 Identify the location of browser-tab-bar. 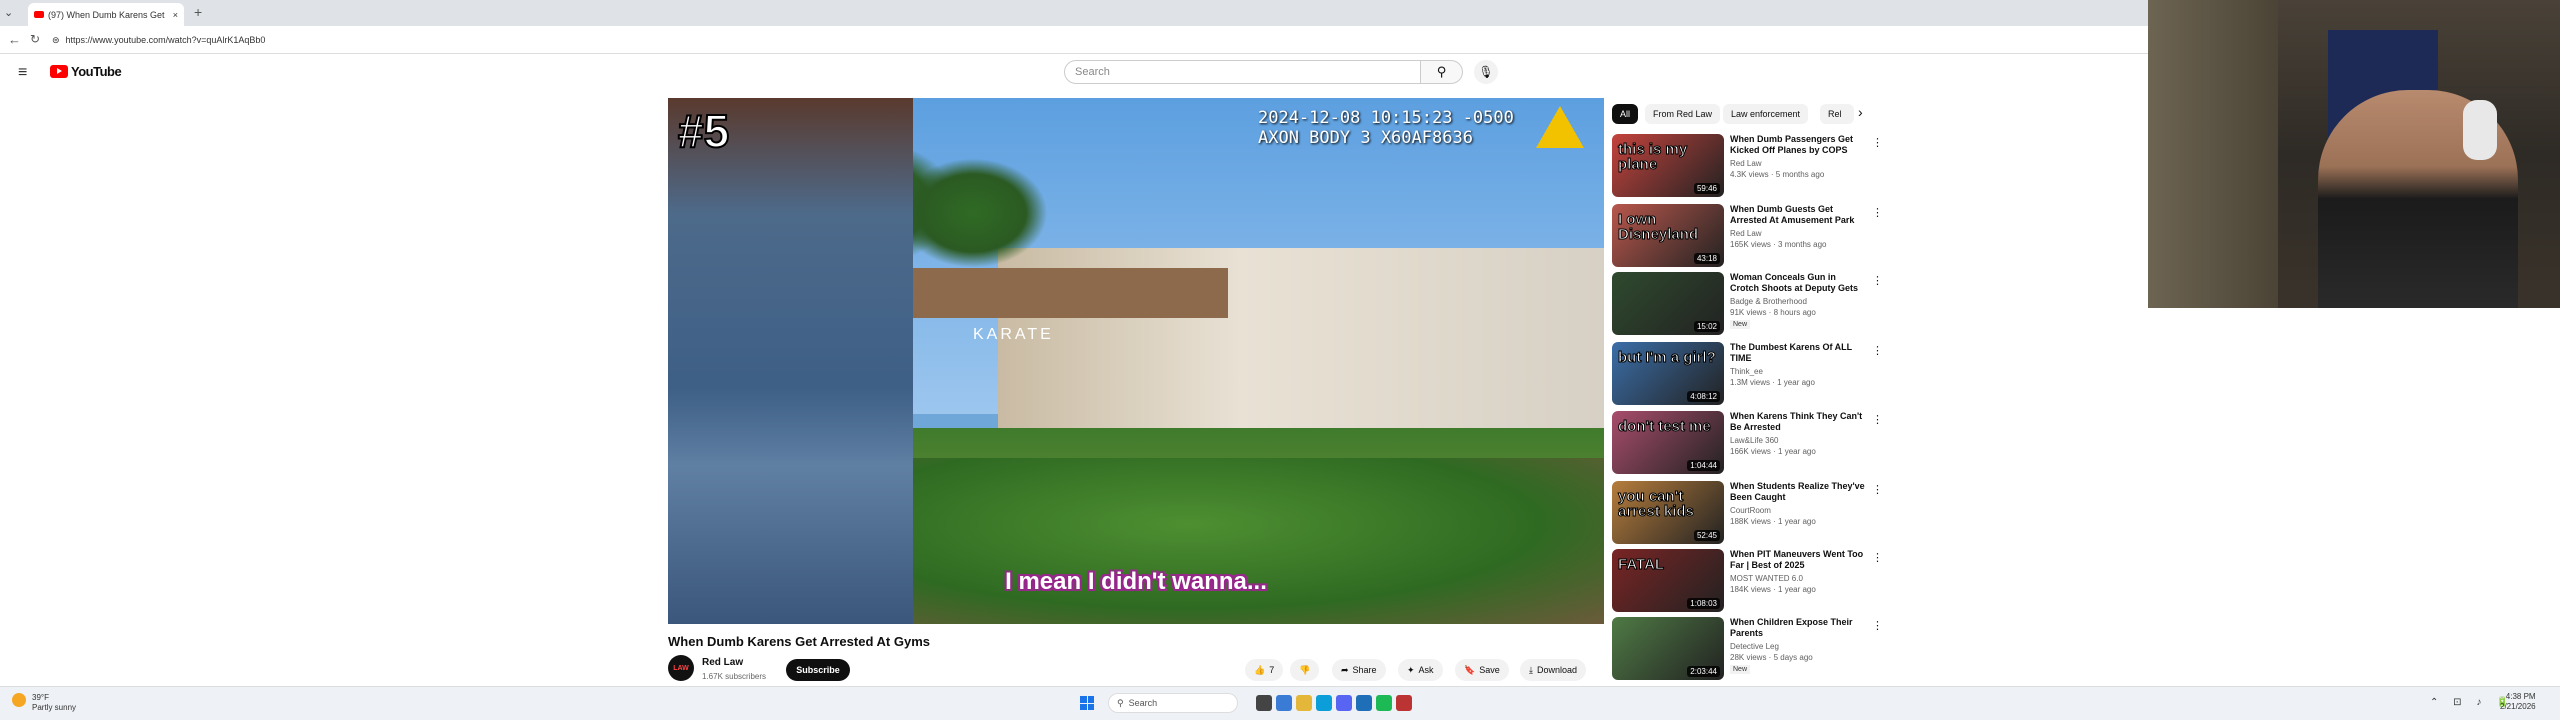
(1074, 13).